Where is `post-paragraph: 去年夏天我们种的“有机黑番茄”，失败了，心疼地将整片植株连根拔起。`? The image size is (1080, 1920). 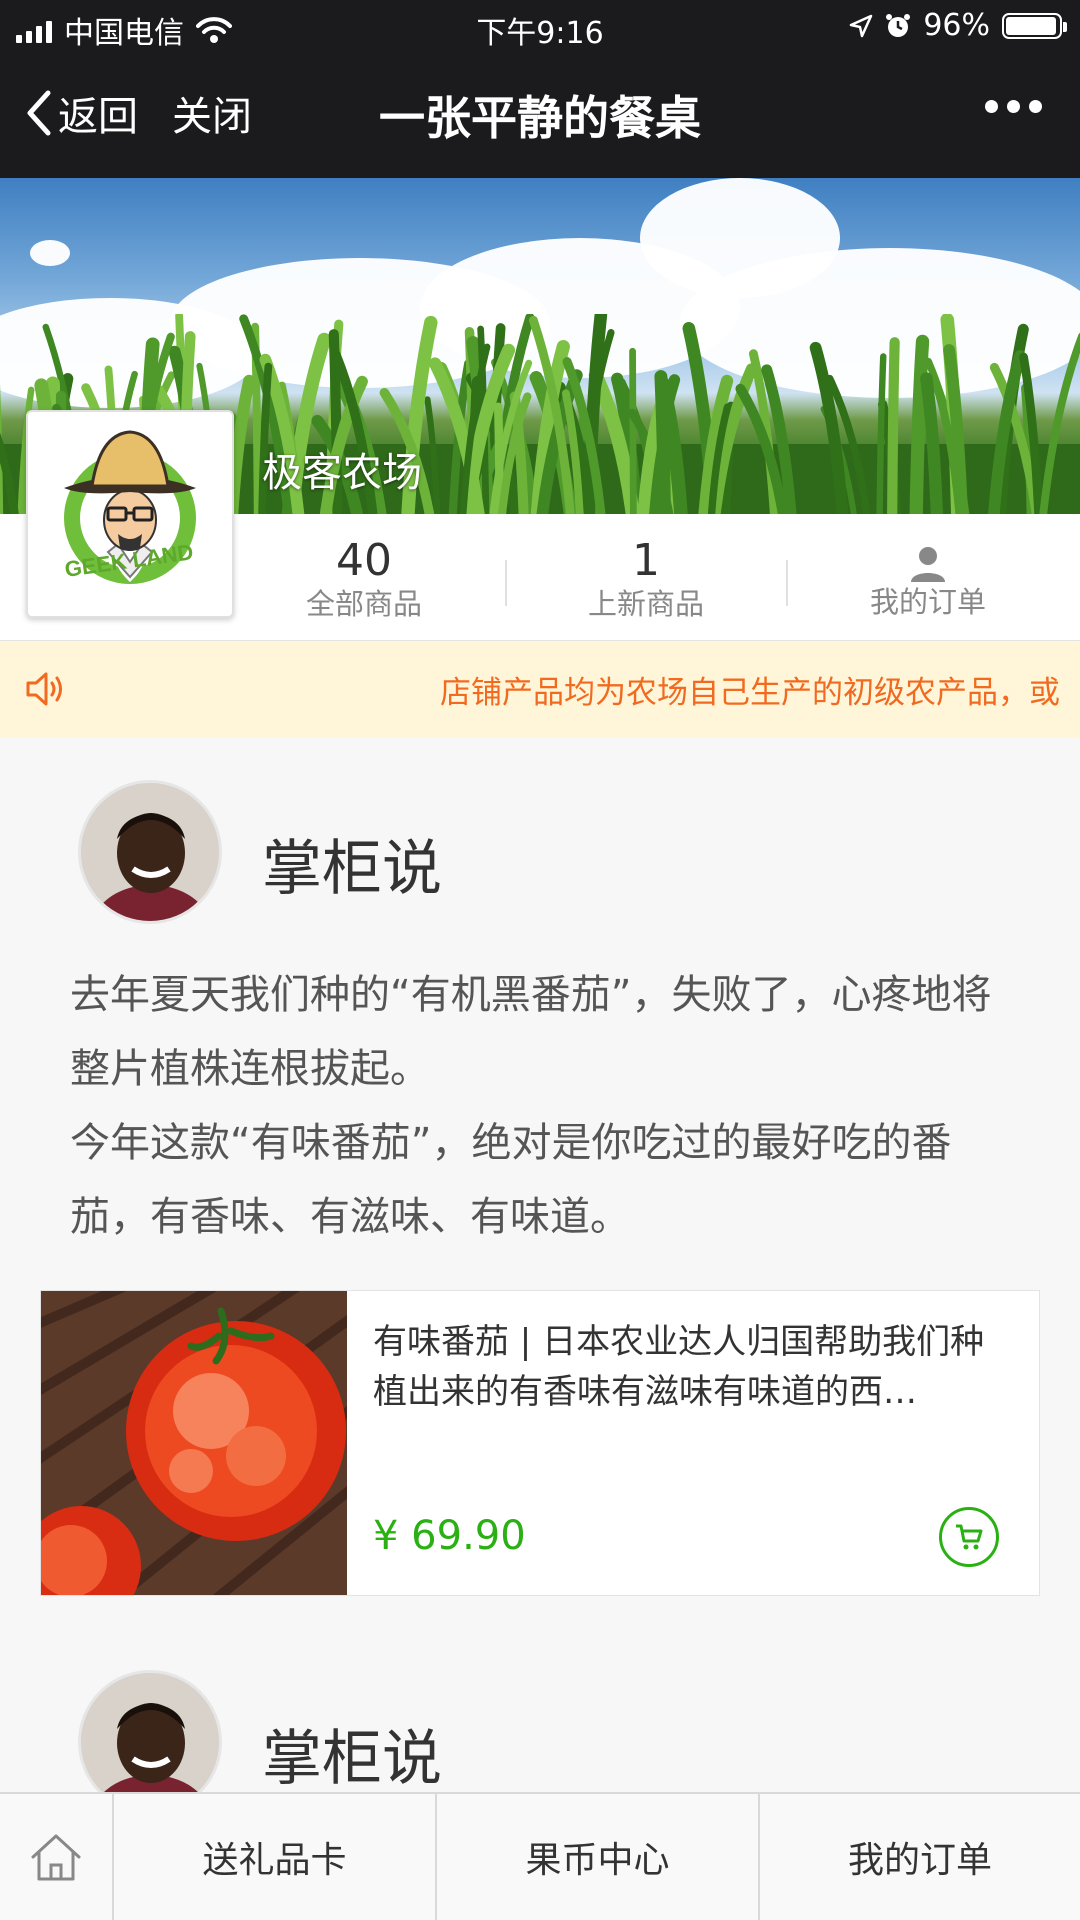
post-paragraph: 去年夏天我们种的“有机黑番茄”，失败了，心疼地将整片植株连根拔起。 is located at coordinates (531, 1032).